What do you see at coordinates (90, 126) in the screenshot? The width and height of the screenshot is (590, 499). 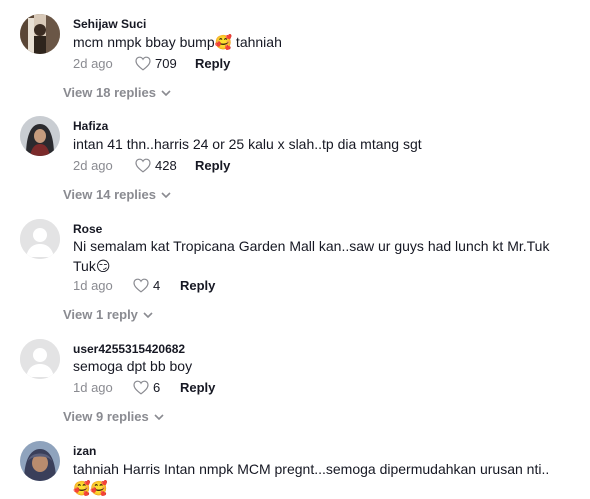 I see `comment-username: Hafiza` at bounding box center [90, 126].